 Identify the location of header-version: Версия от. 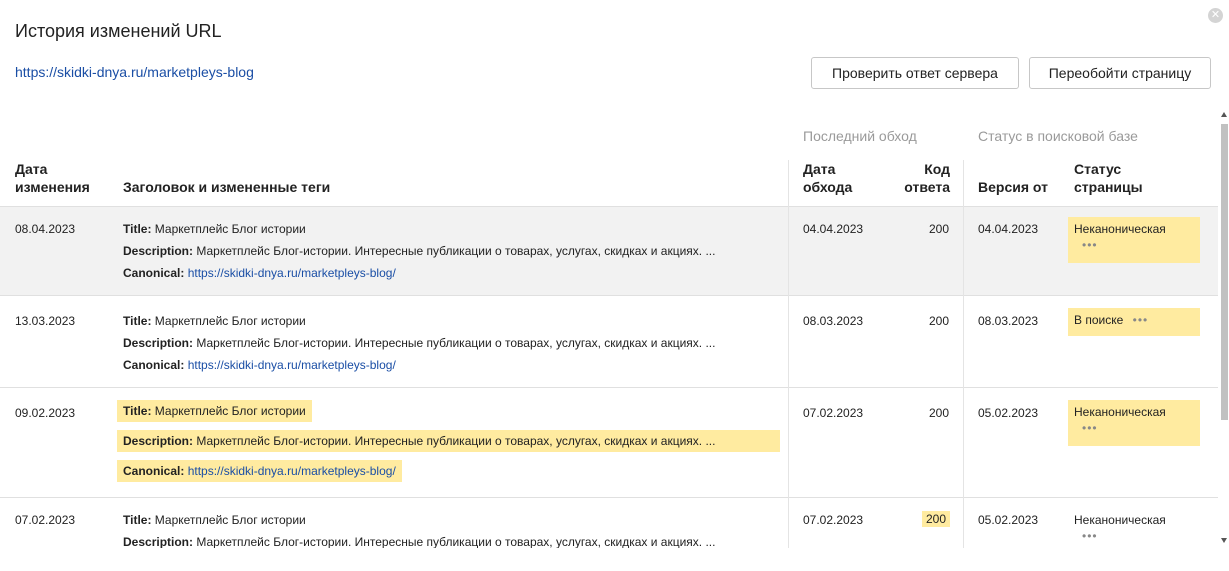
(1013, 187).